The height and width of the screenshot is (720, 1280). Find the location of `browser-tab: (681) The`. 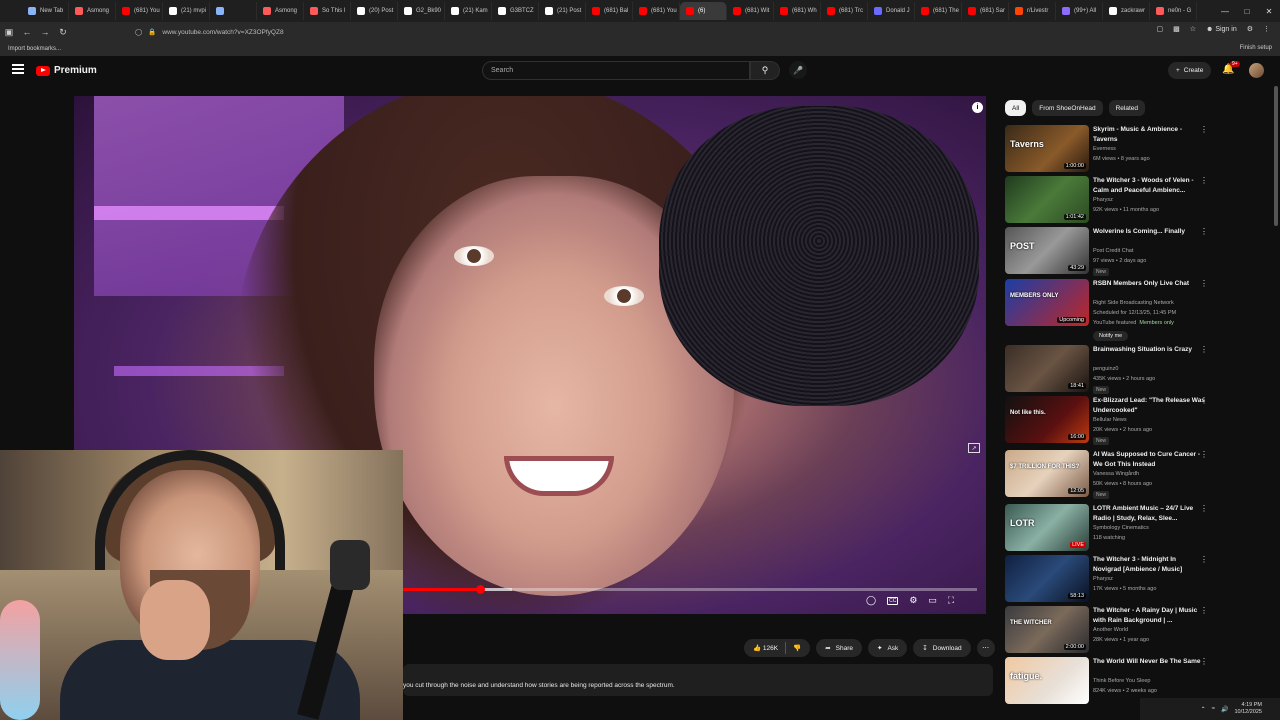

browser-tab: (681) The is located at coordinates (938, 11).